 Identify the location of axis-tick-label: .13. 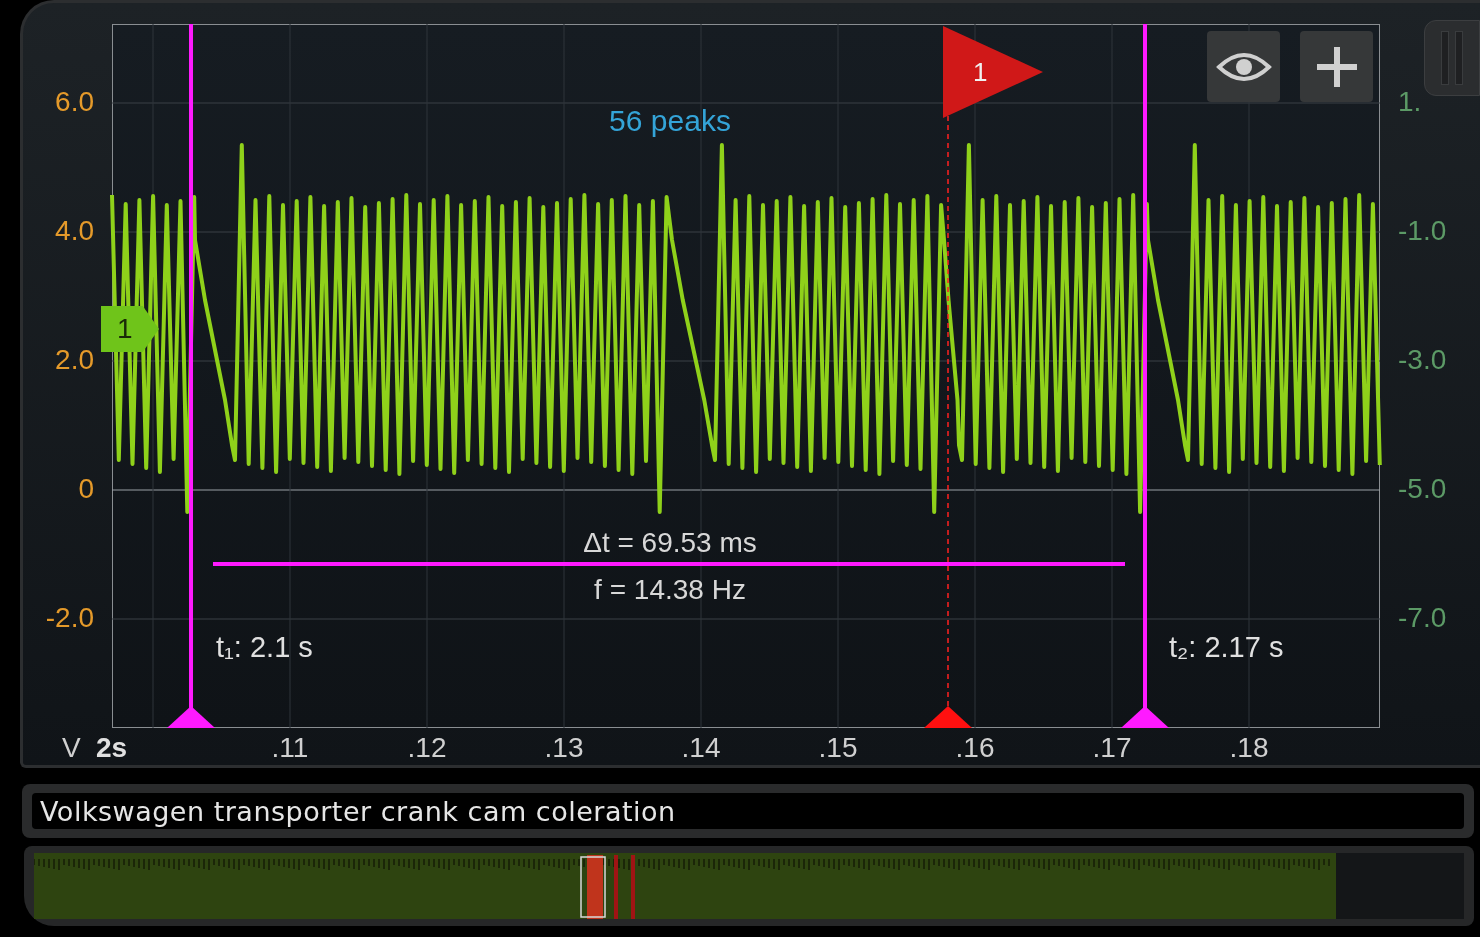
(564, 748).